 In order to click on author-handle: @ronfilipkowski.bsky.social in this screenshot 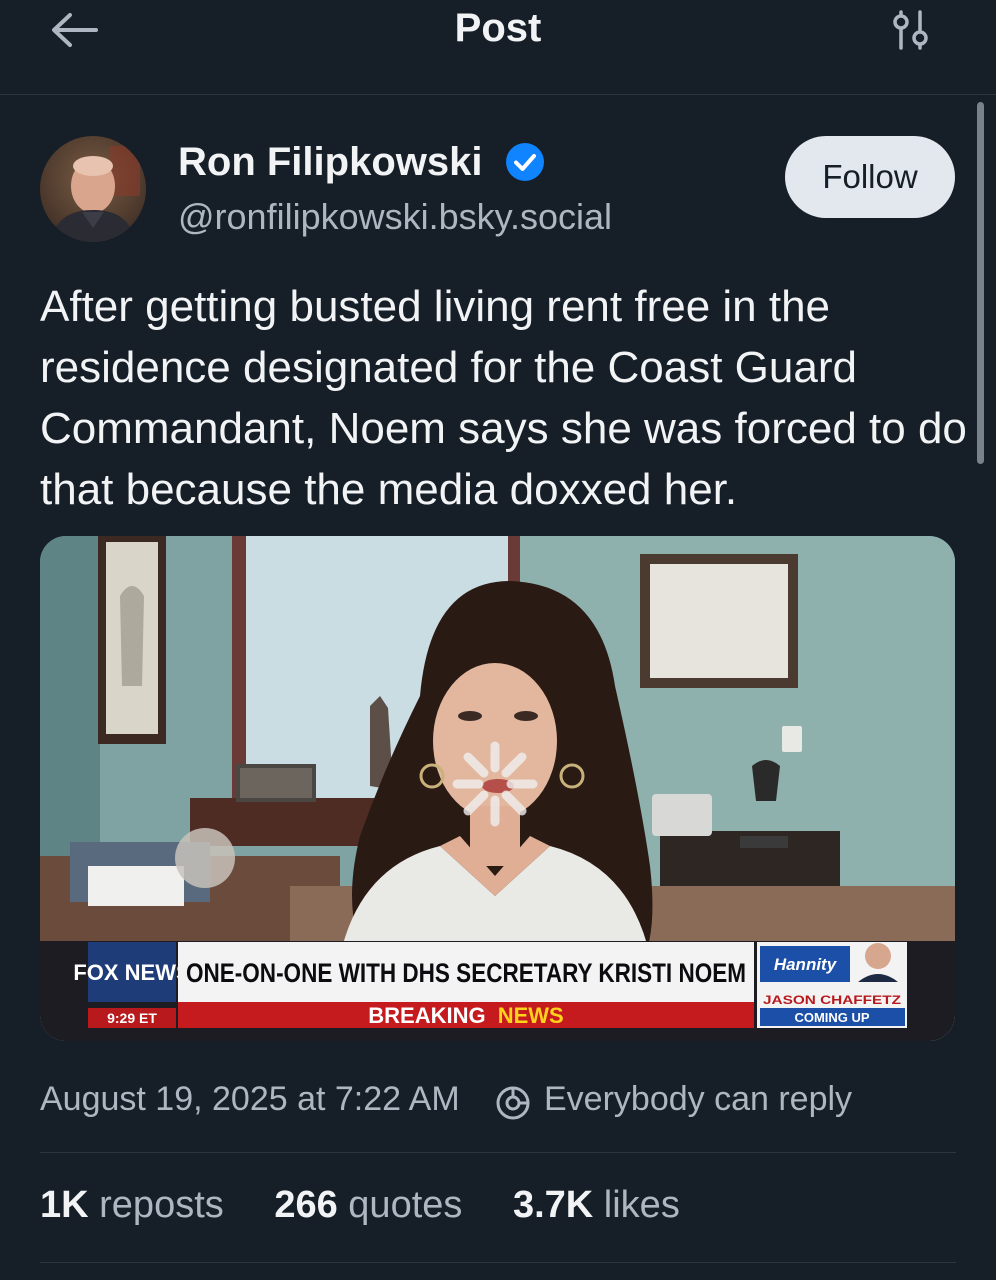, I will do `click(395, 217)`.